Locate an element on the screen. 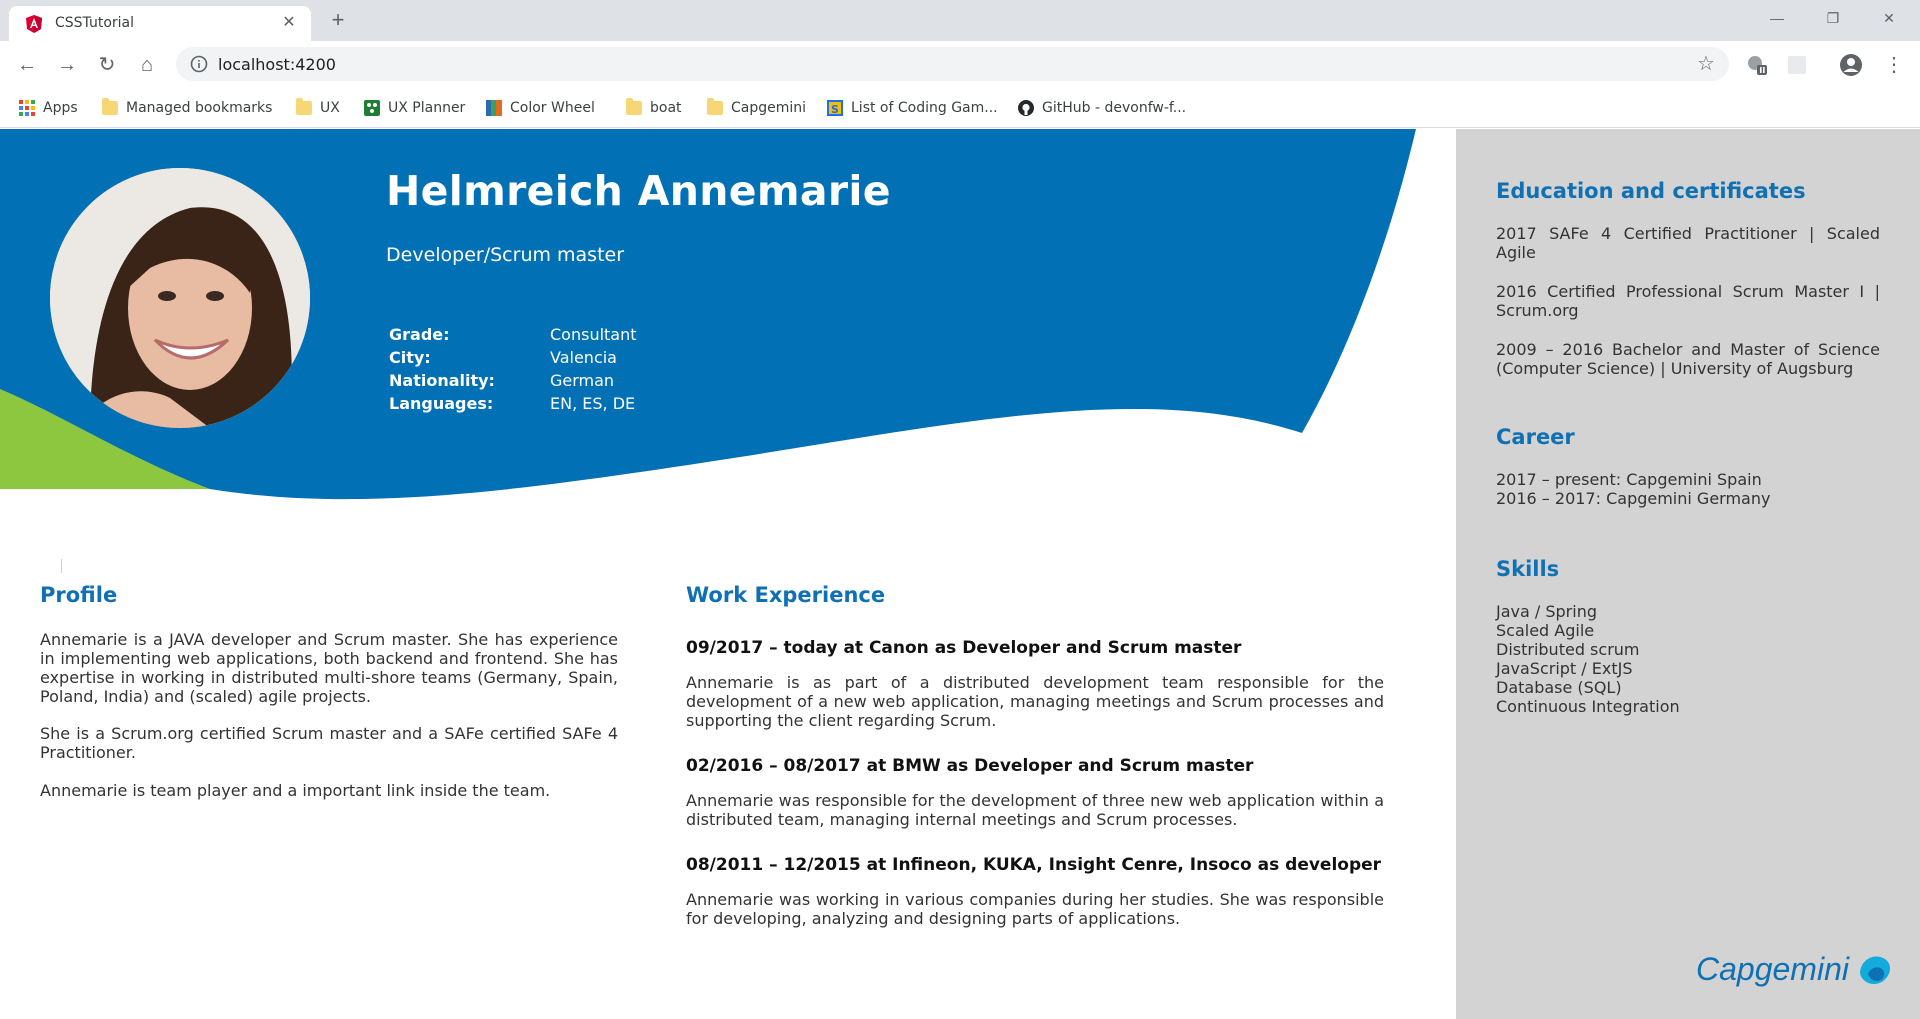 The image size is (1920, 1019). close-tab-icon: ✕ is located at coordinates (289, 23).